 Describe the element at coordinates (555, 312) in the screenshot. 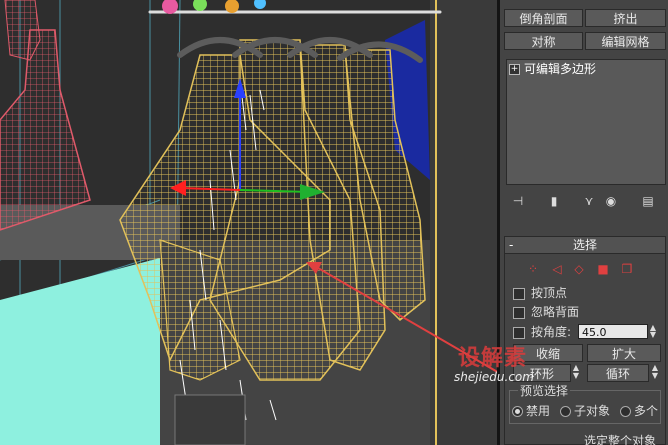

I see `ignore-backfacing-label: 忽略背面` at that location.